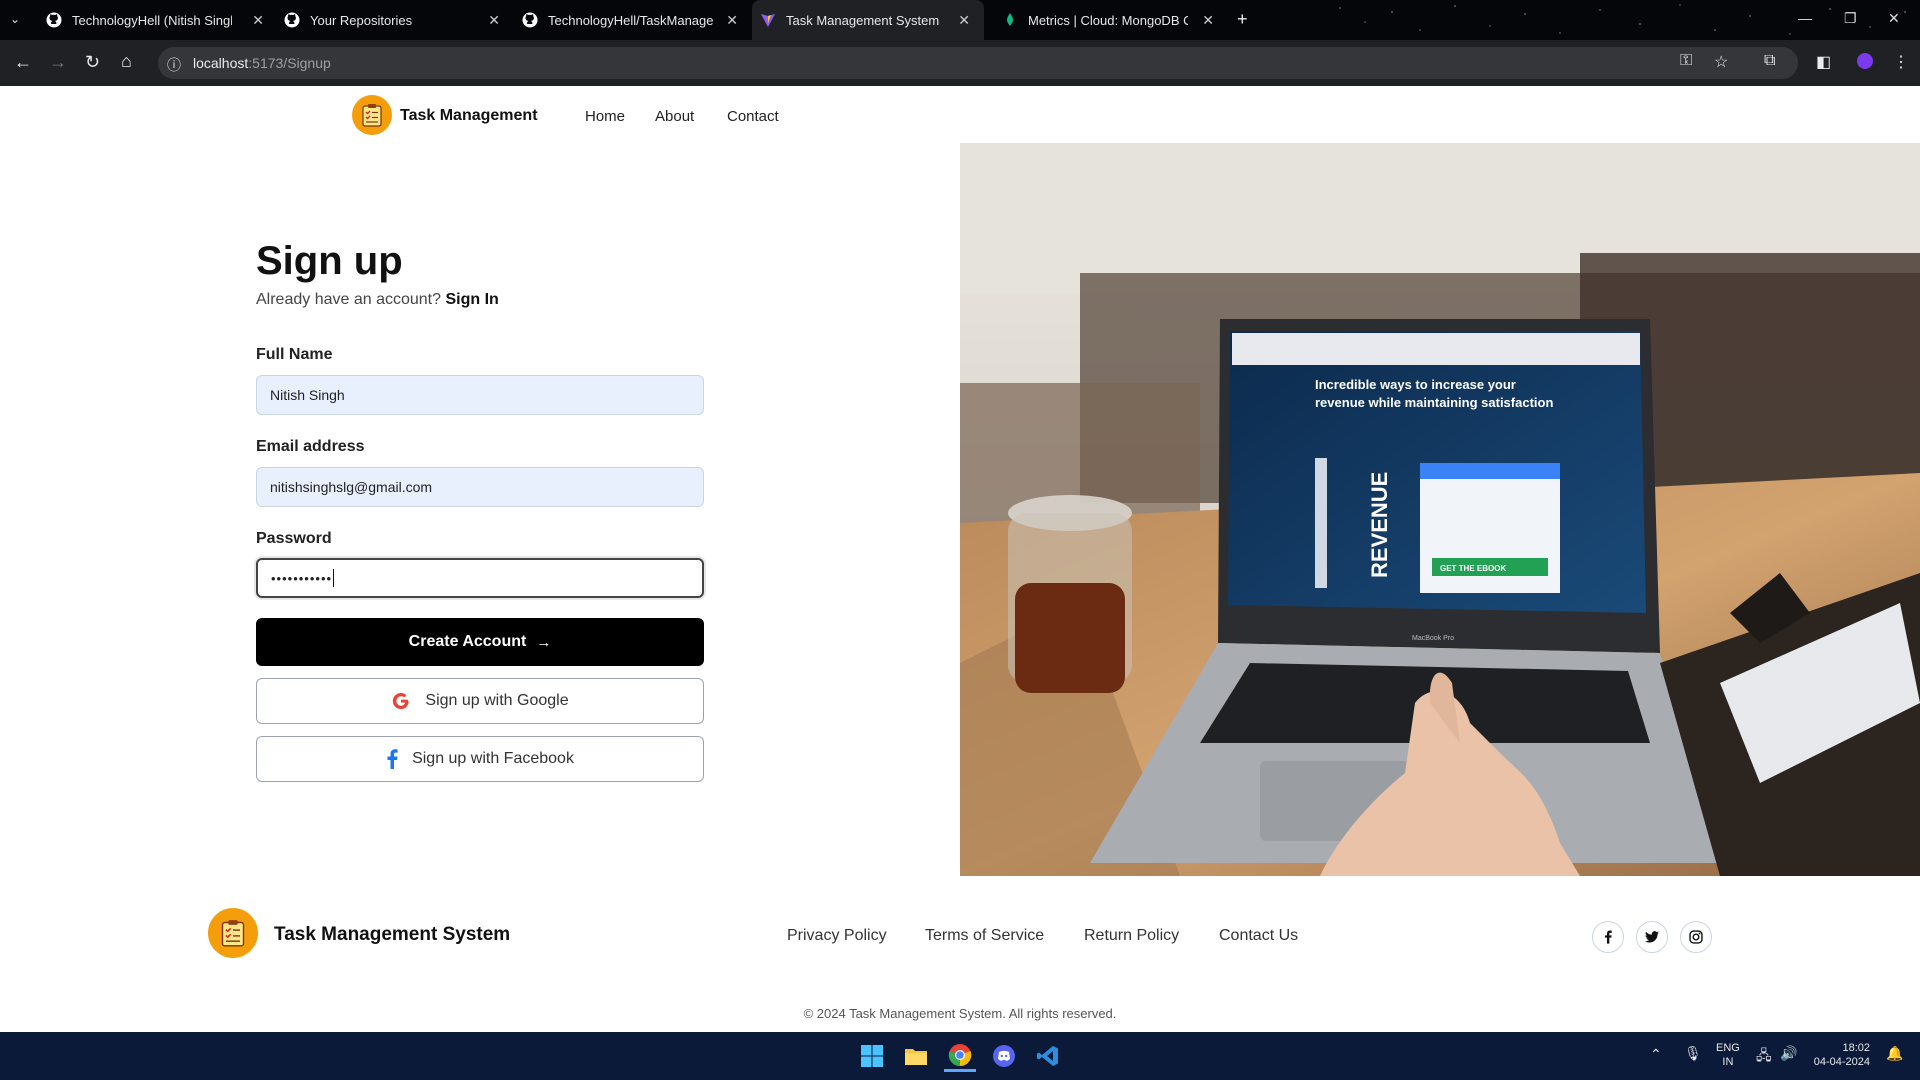  Describe the element at coordinates (916, 1056) in the screenshot. I see `file-explorer-icon` at that location.